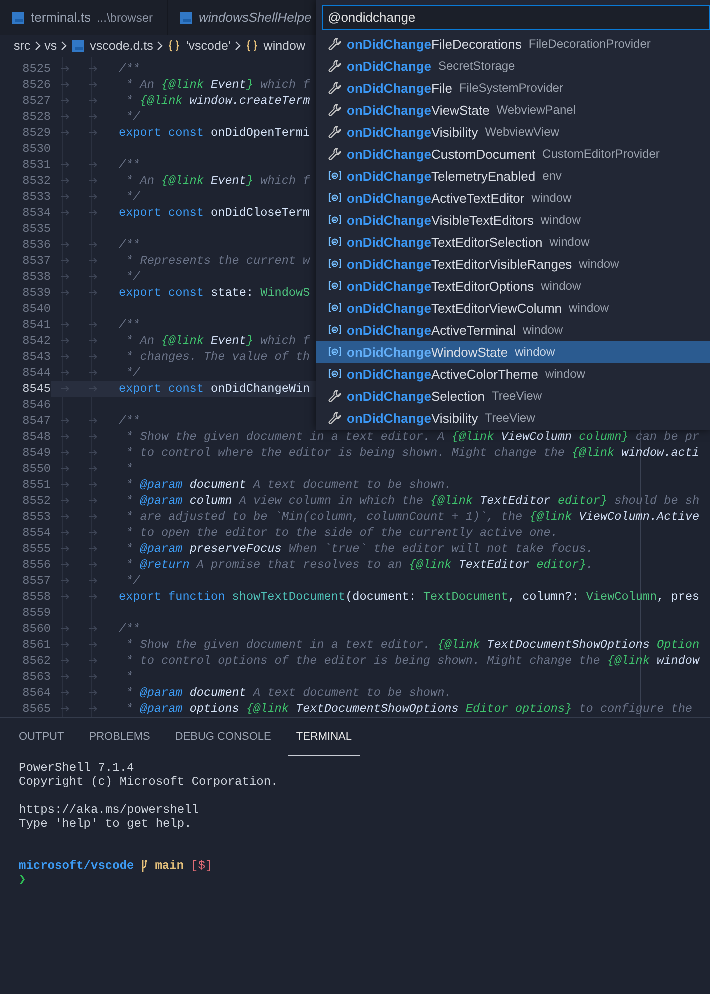 This screenshot has height=994, width=710. Describe the element at coordinates (341, 533) in the screenshot. I see `code-line: * to open the editor to the side of the currently active one.` at that location.